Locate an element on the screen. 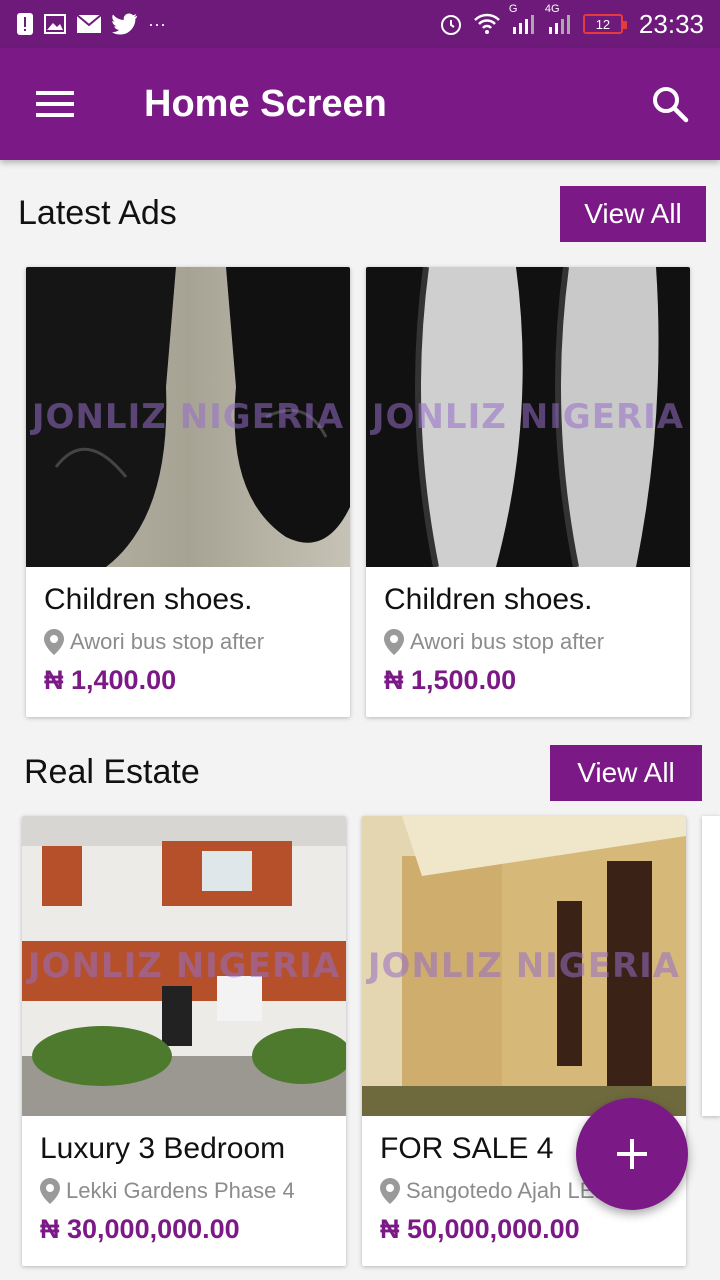  signal-2-label: 4G is located at coordinates (552, 9).